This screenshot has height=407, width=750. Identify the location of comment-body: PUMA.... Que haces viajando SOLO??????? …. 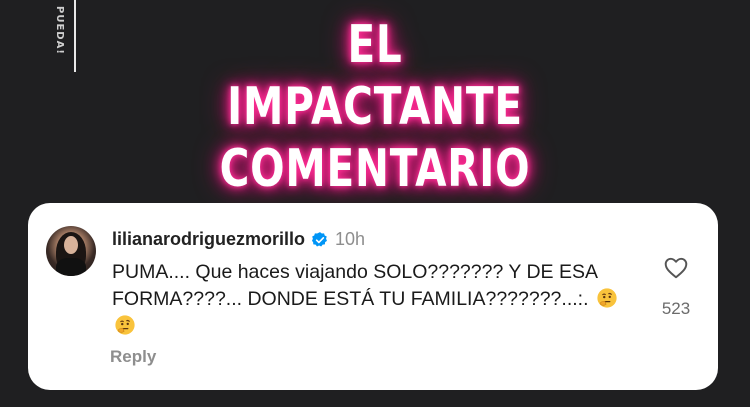
(354, 285).